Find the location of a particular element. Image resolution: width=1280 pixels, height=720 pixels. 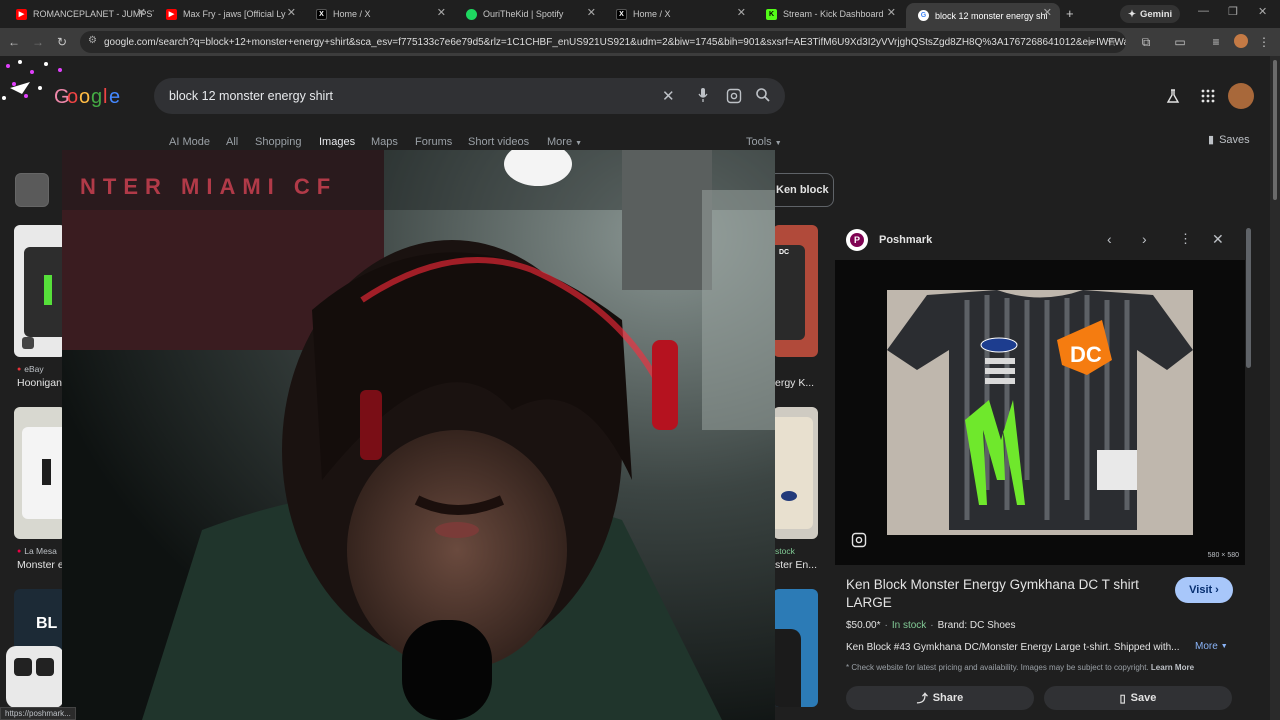

panel-scrollbar is located at coordinates (1248, 298).